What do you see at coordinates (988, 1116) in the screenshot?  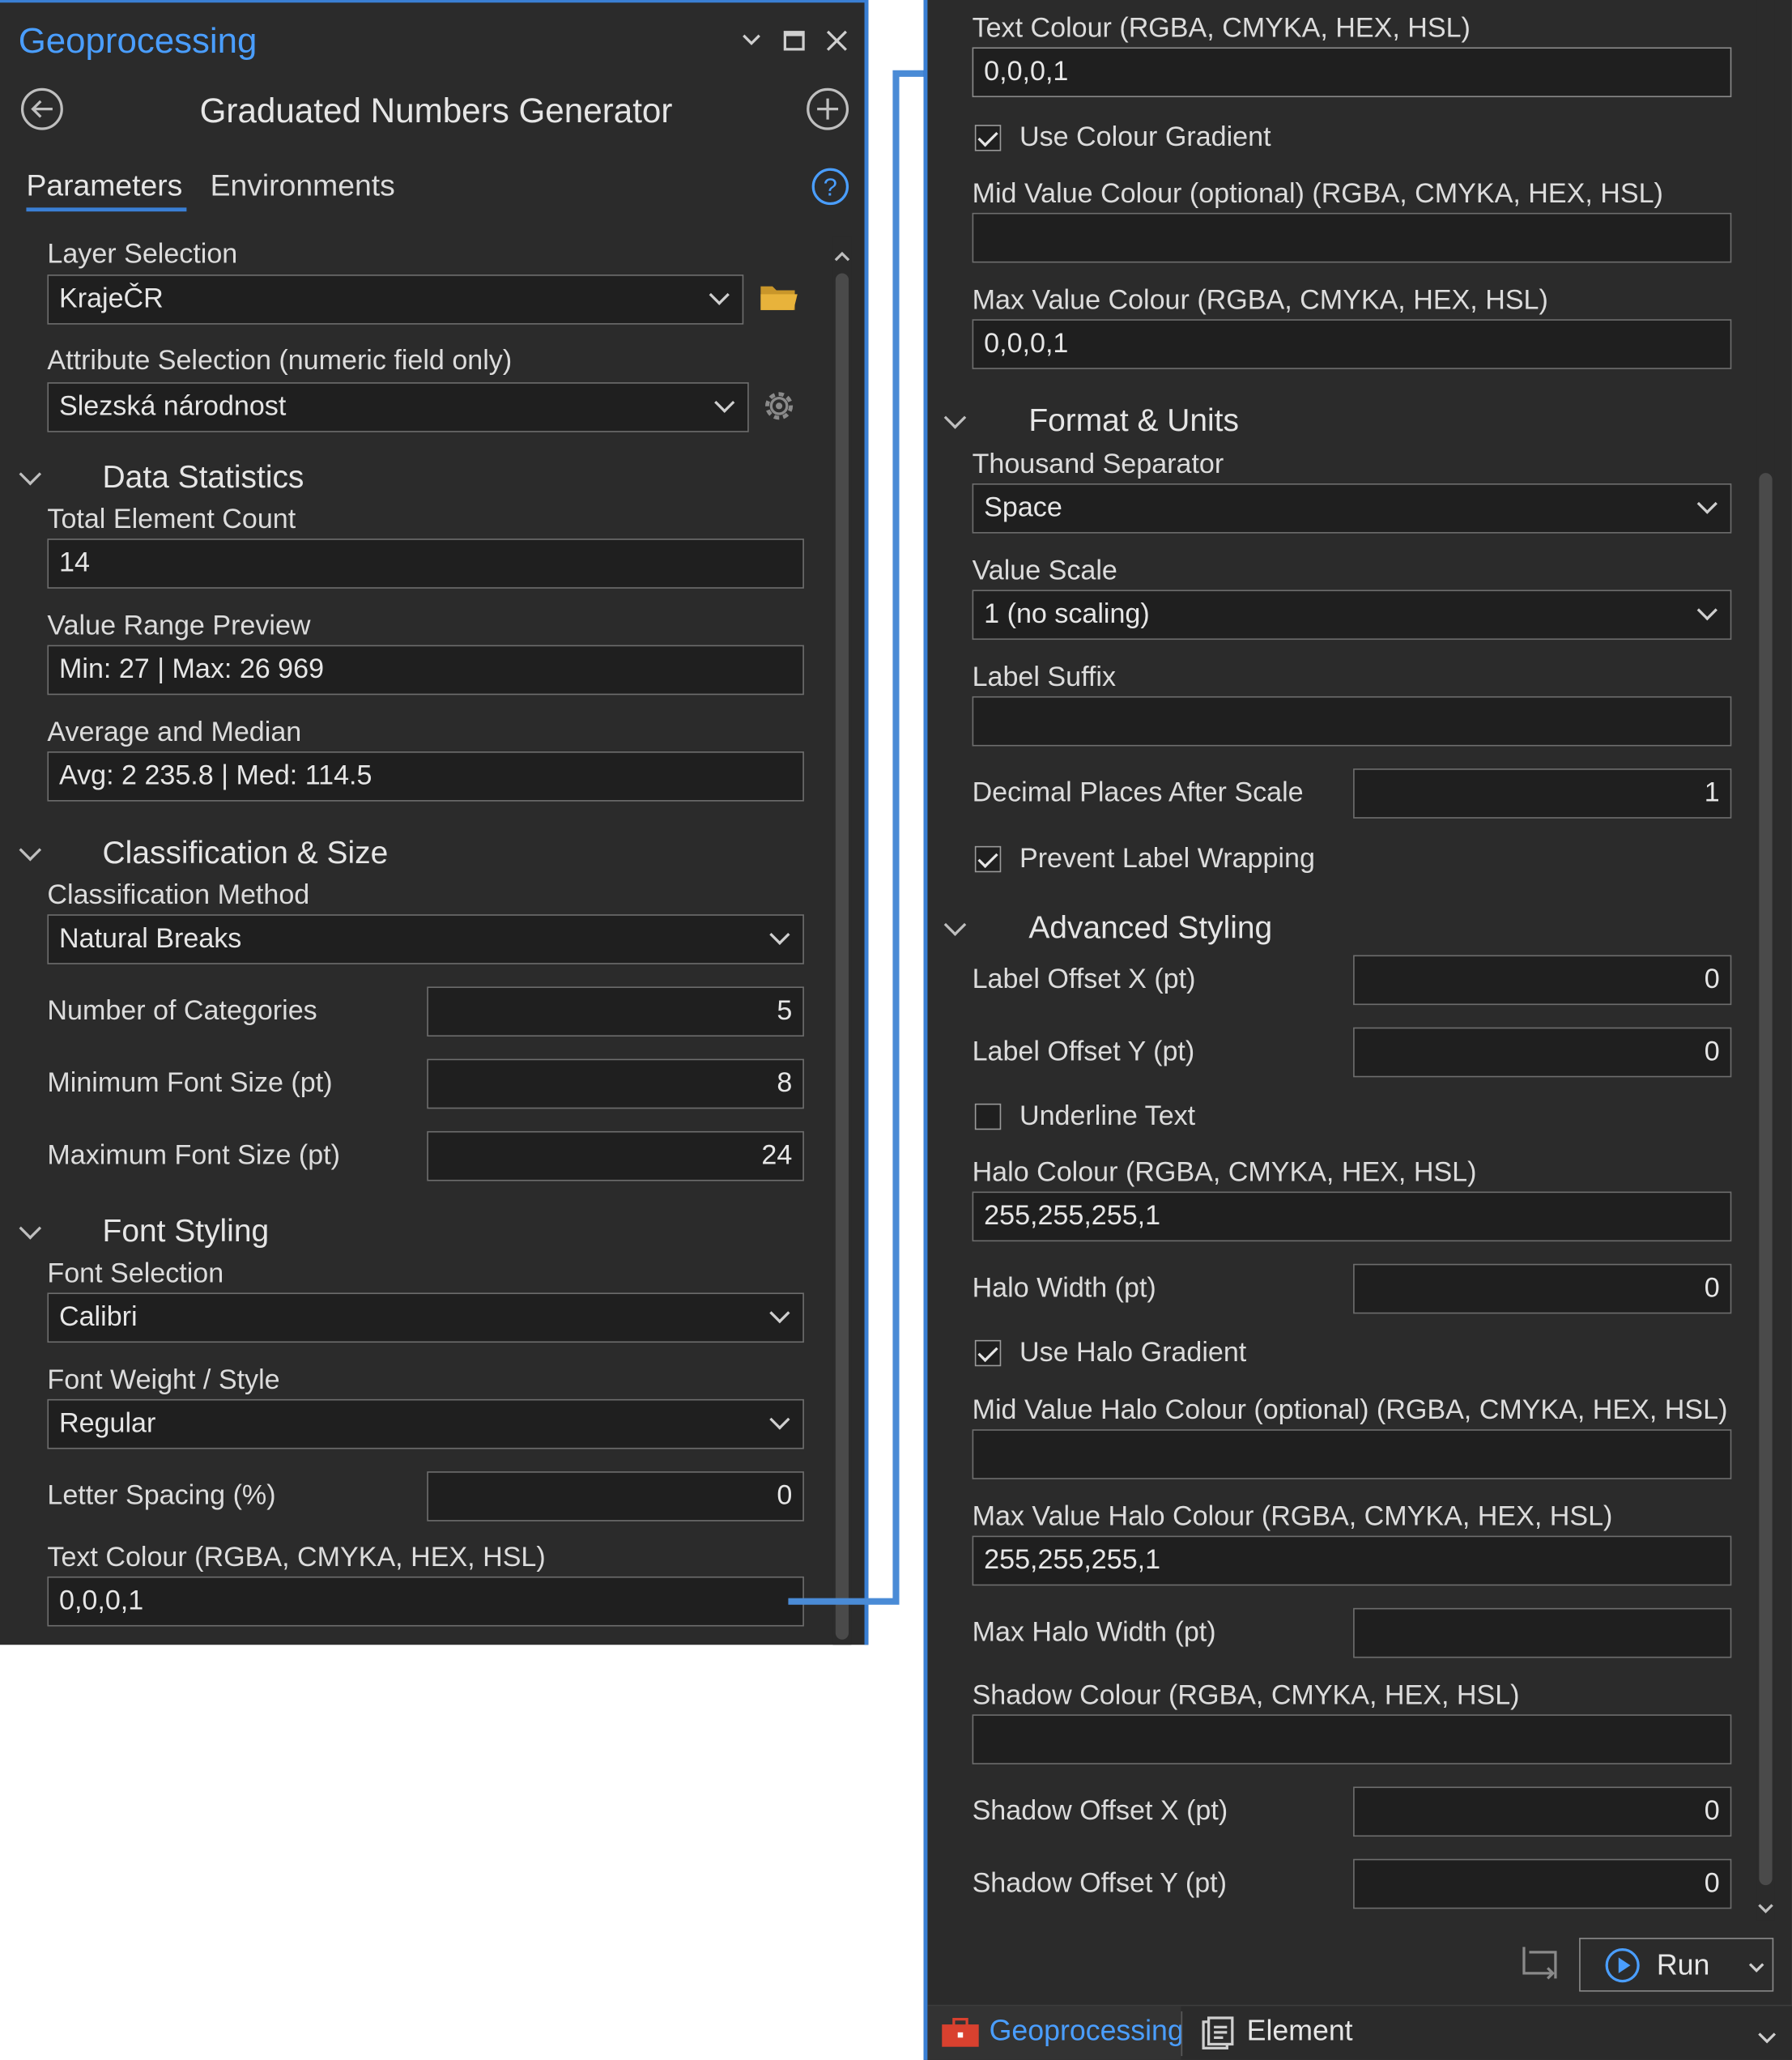 I see `underline-text-checkbox` at bounding box center [988, 1116].